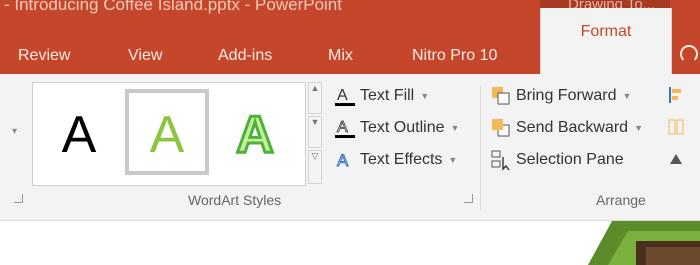  I want to click on wordart-styles-group-label: WordArt Styles, so click(235, 200).